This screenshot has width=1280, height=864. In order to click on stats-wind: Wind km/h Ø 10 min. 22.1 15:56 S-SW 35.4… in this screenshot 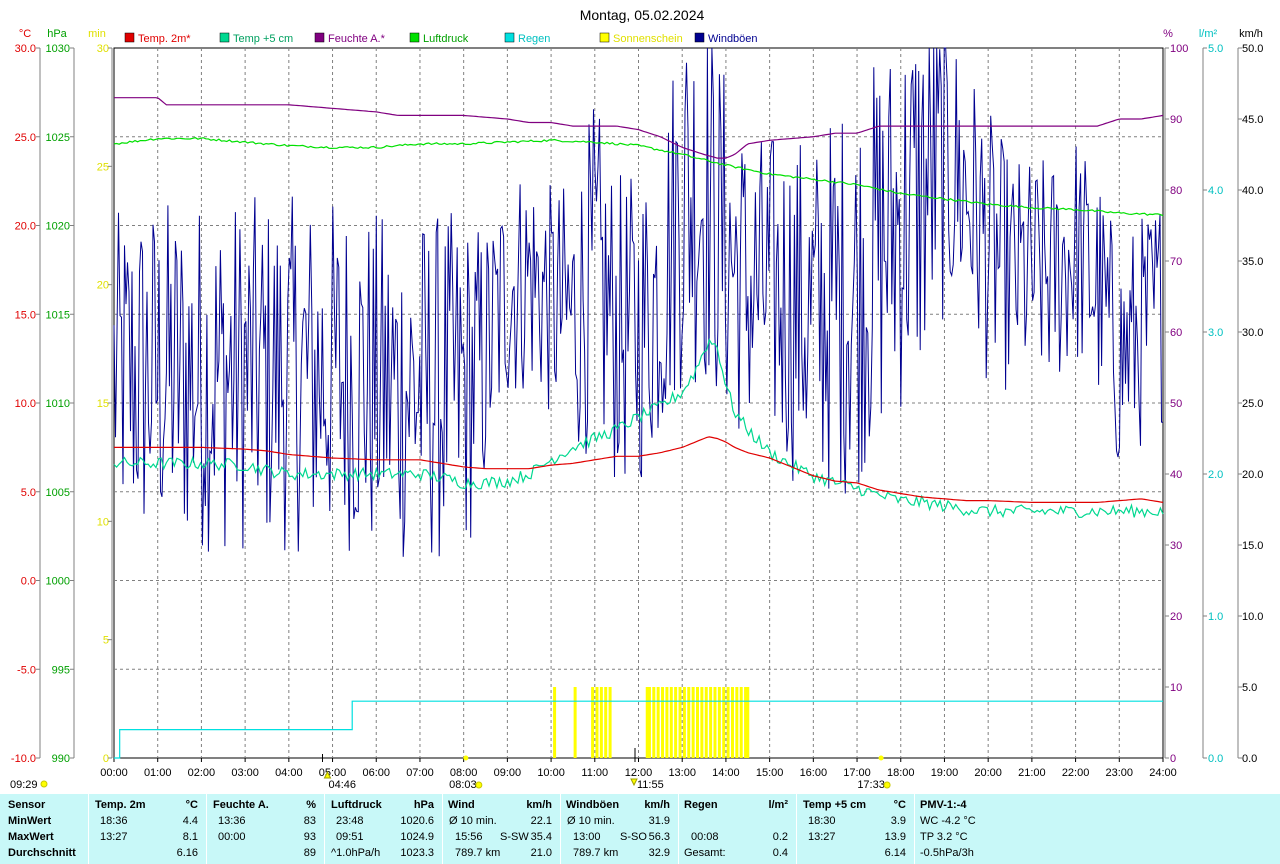, I will do `click(501, 829)`.